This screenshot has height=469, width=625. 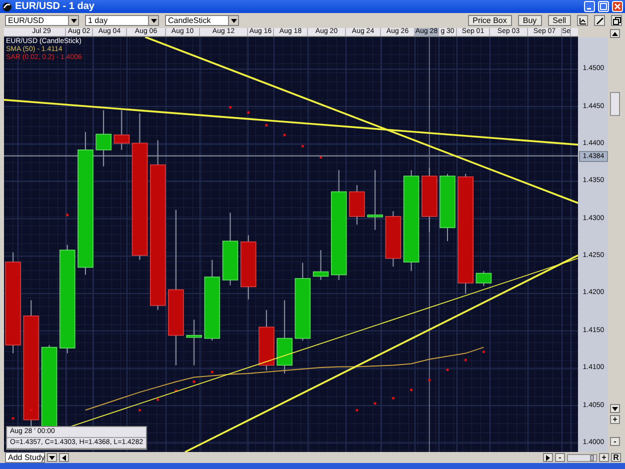 What do you see at coordinates (55, 6) in the screenshot?
I see `window-title: EUR/USD - 1 day` at bounding box center [55, 6].